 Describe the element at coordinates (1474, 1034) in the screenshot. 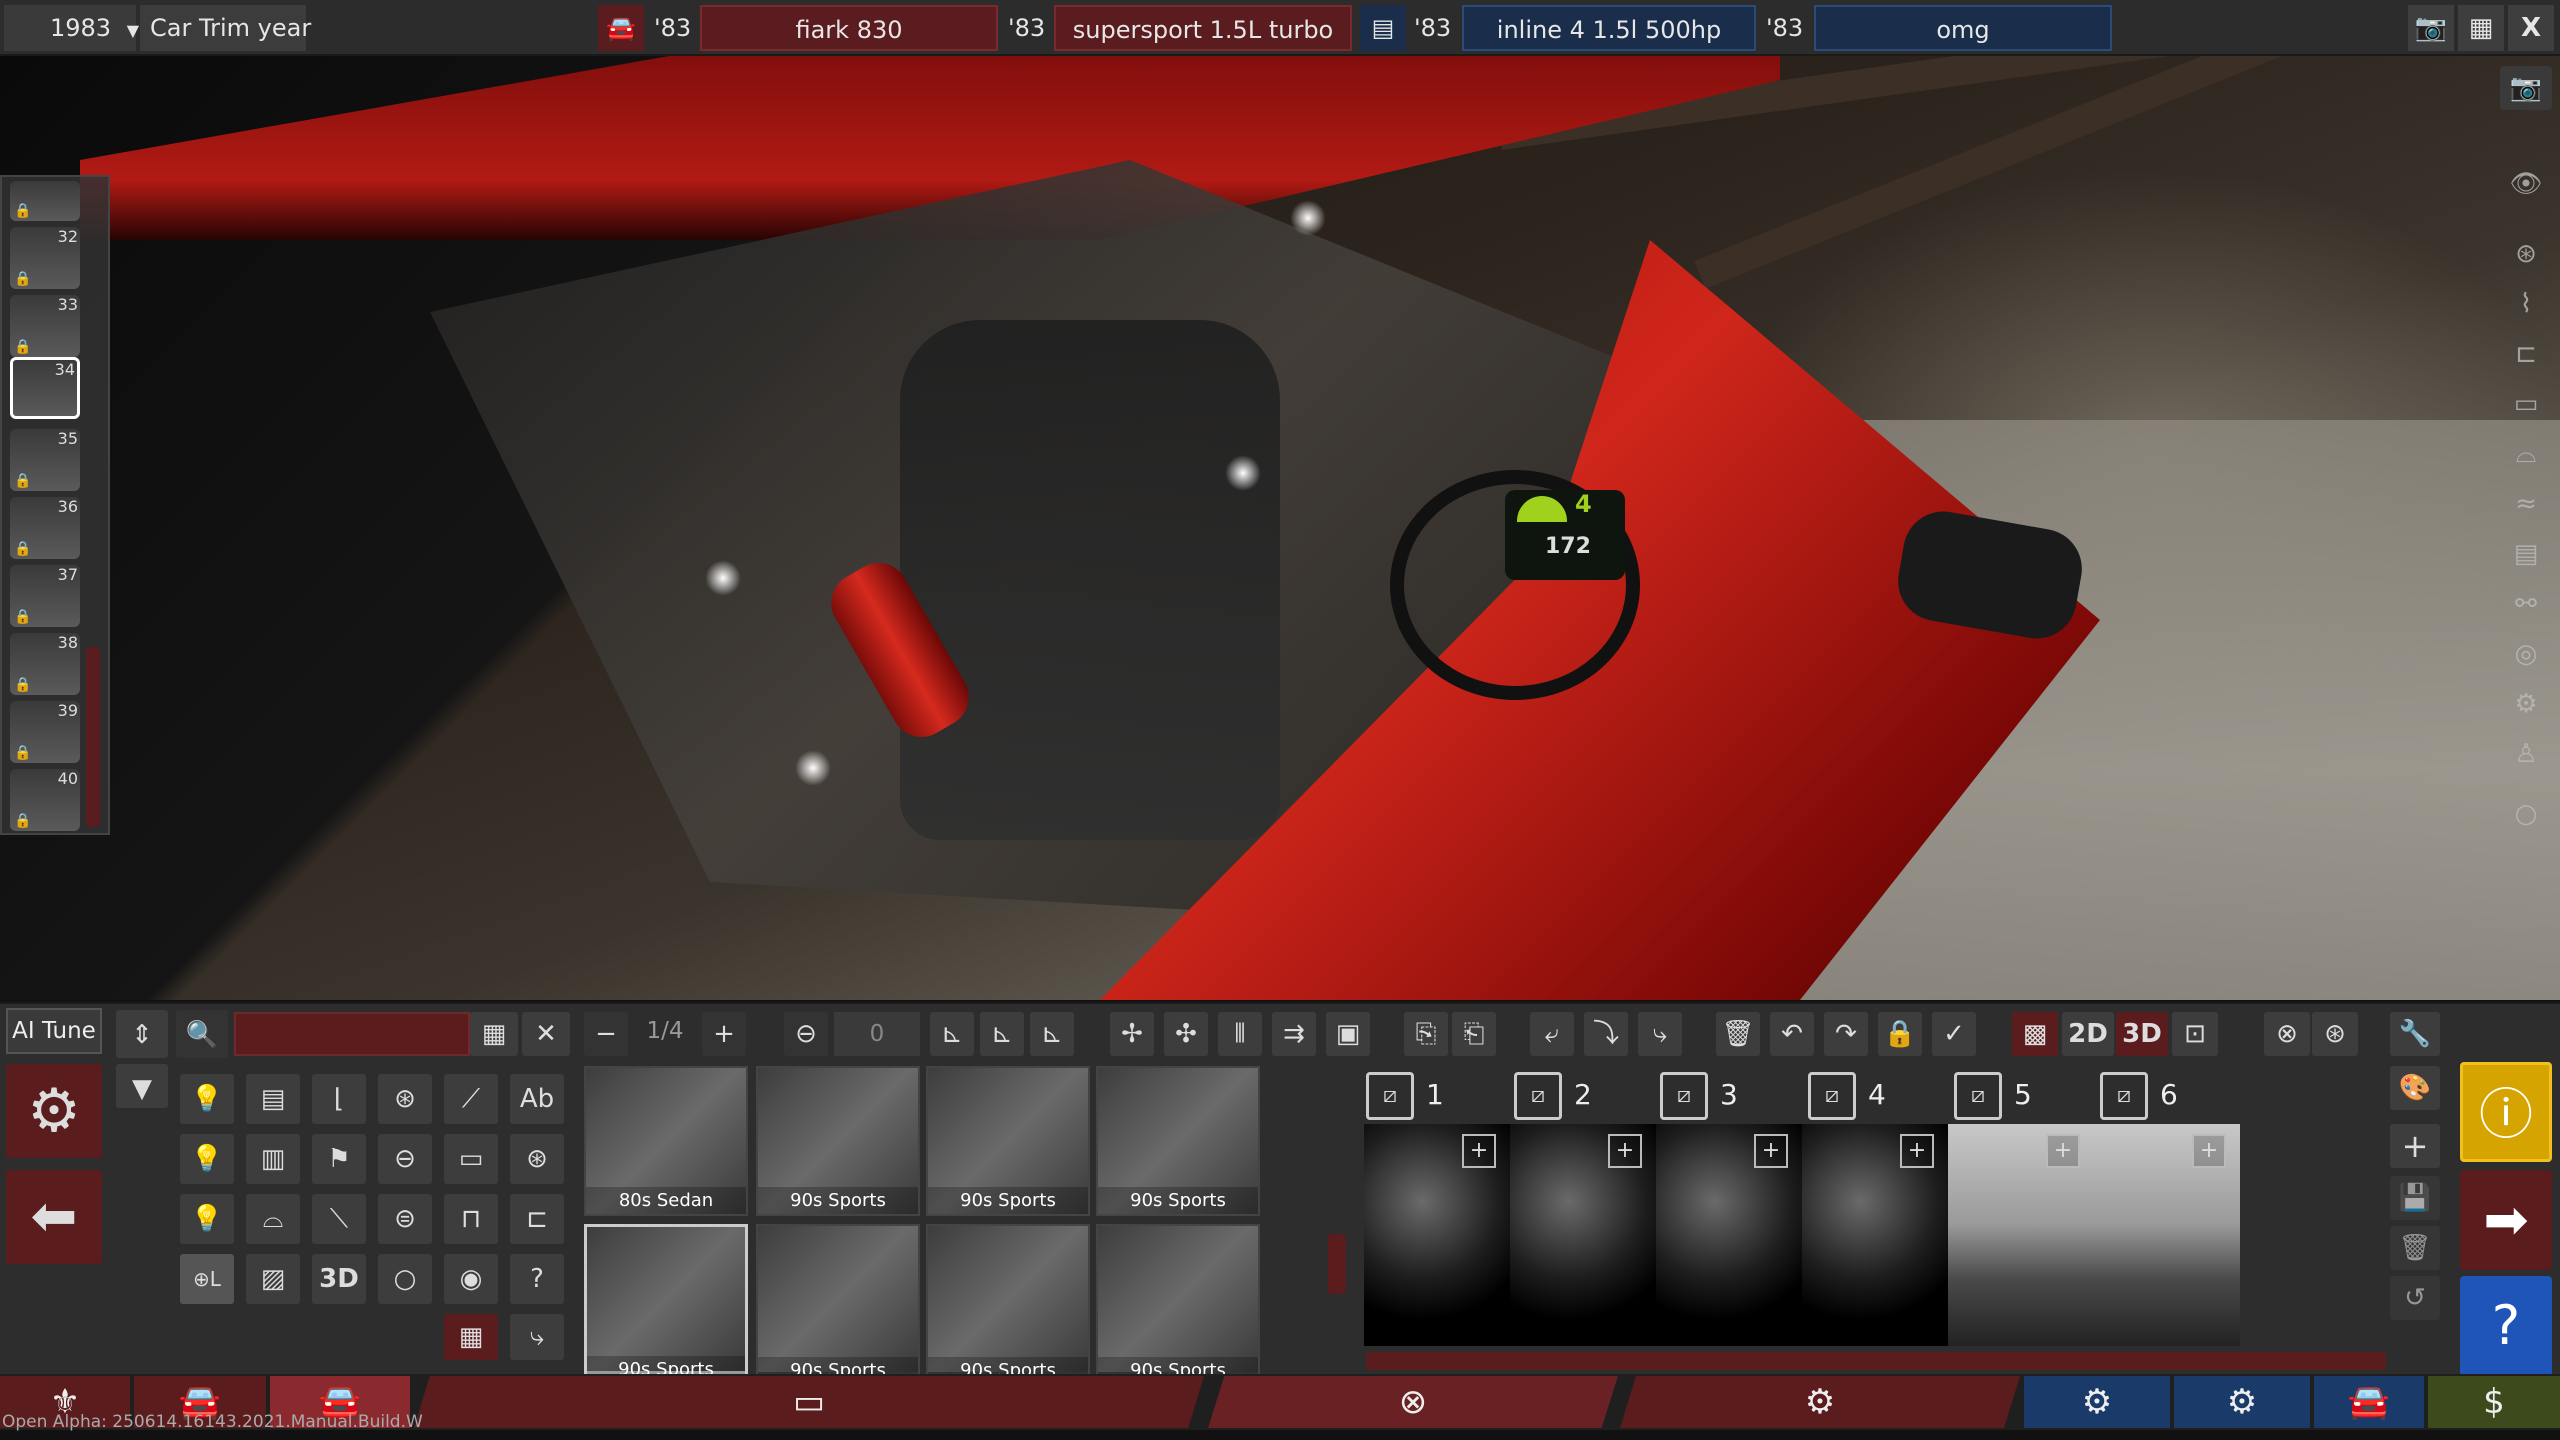

I see `paste-icon: ⎗` at that location.